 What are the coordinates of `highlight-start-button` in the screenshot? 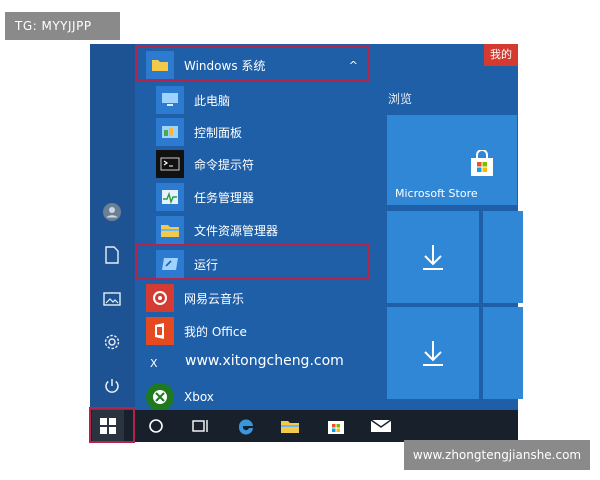 It's located at (112, 425).